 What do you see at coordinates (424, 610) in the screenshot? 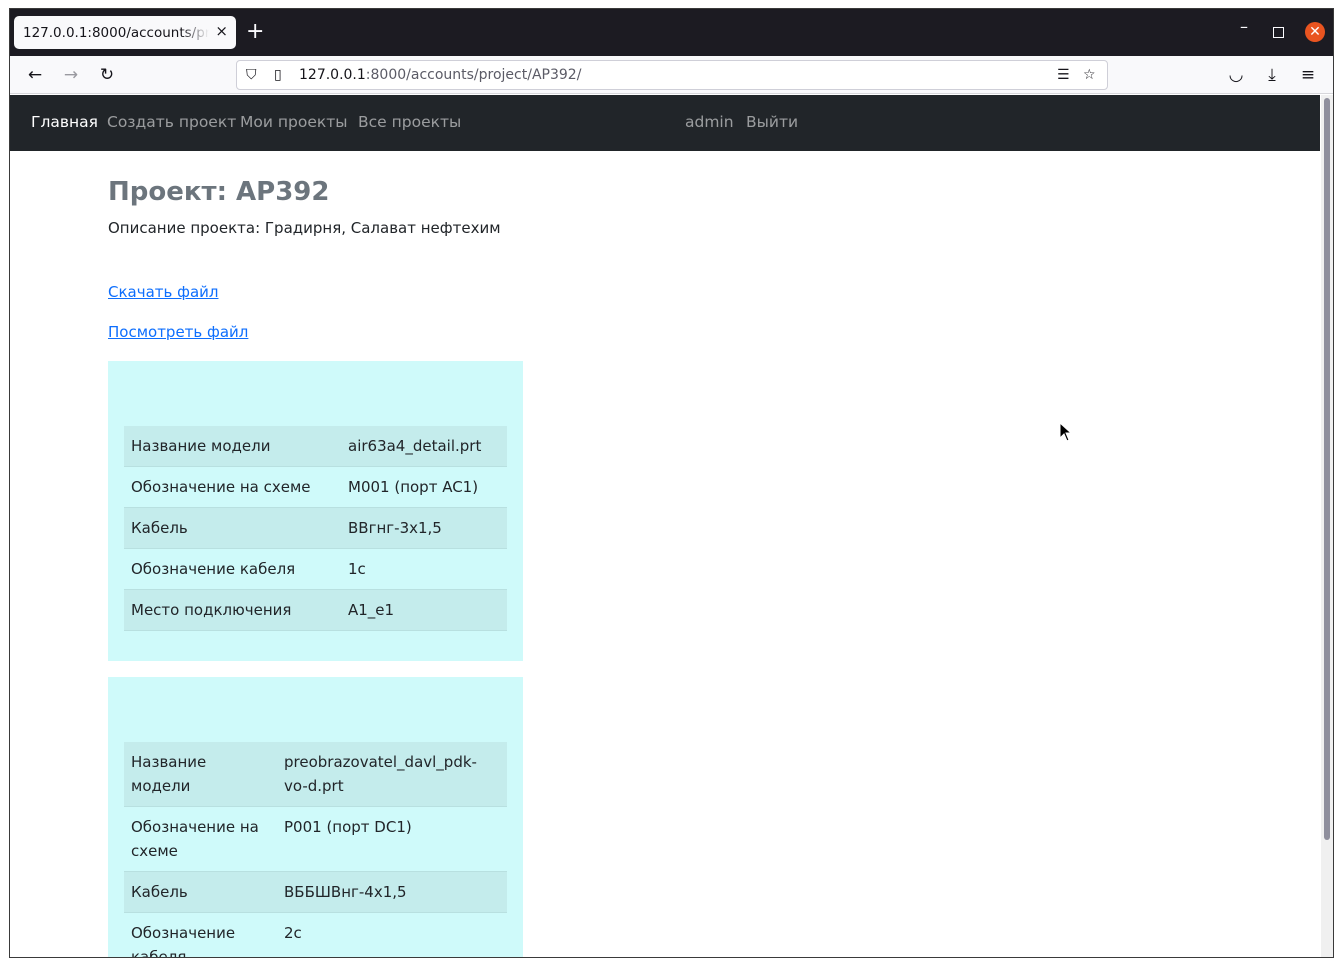
I see `row-value: A1_e1` at bounding box center [424, 610].